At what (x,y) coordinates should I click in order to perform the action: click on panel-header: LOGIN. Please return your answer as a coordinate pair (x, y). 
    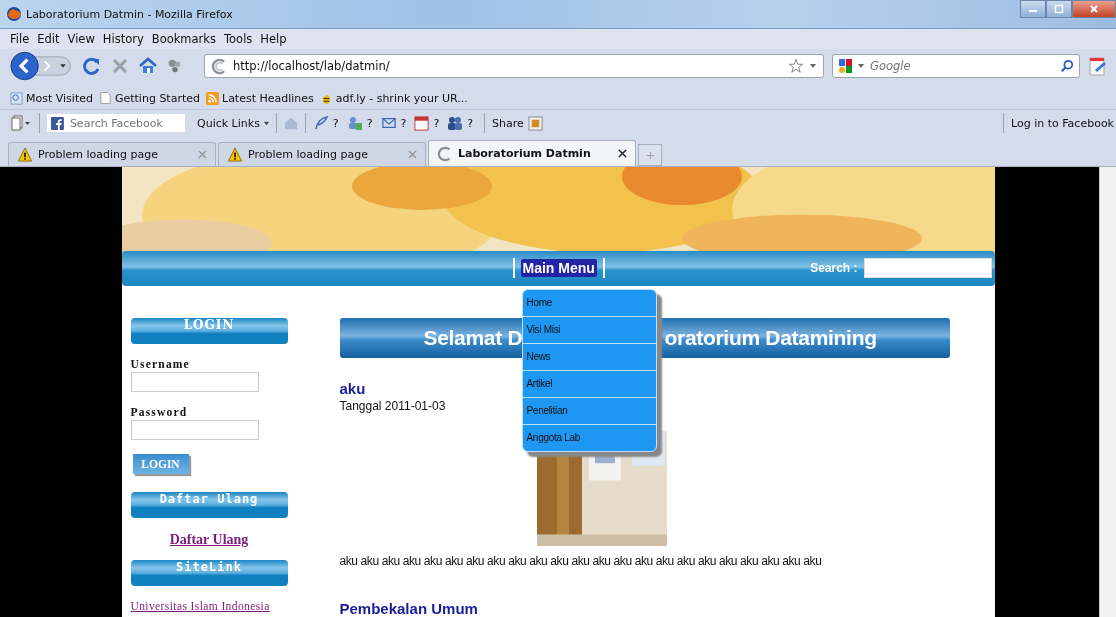
    Looking at the image, I should click on (209, 331).